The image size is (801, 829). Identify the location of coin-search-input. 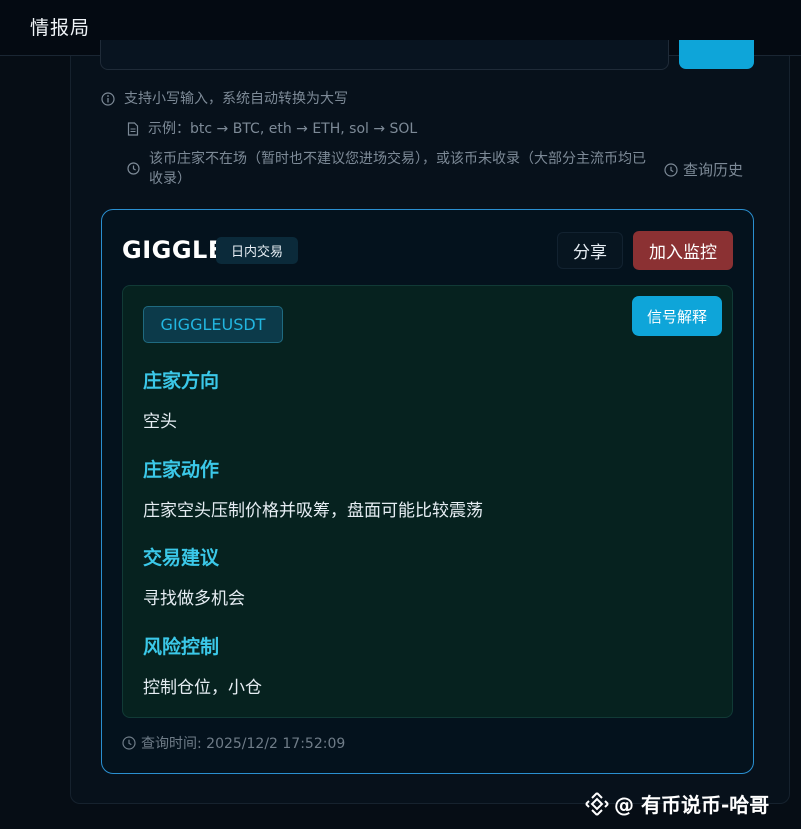
(384, 55).